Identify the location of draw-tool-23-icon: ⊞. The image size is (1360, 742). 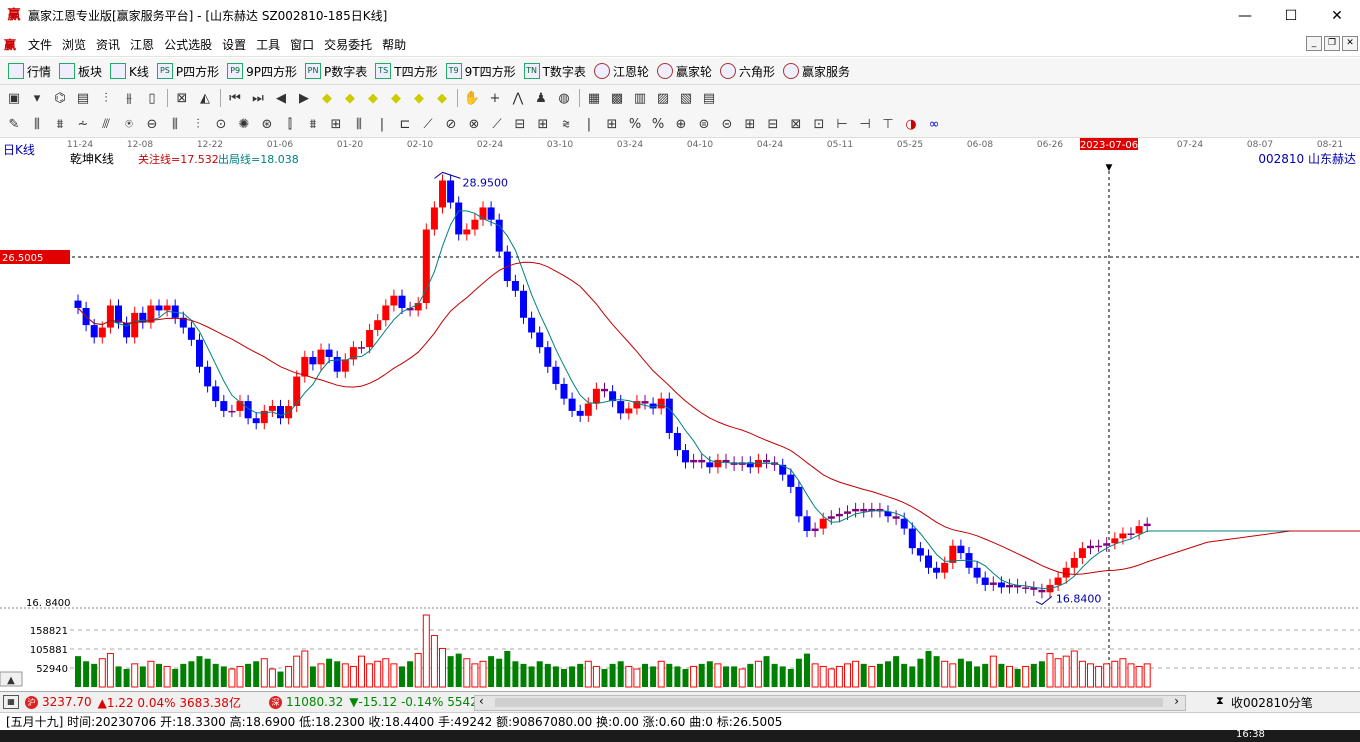
(543, 124).